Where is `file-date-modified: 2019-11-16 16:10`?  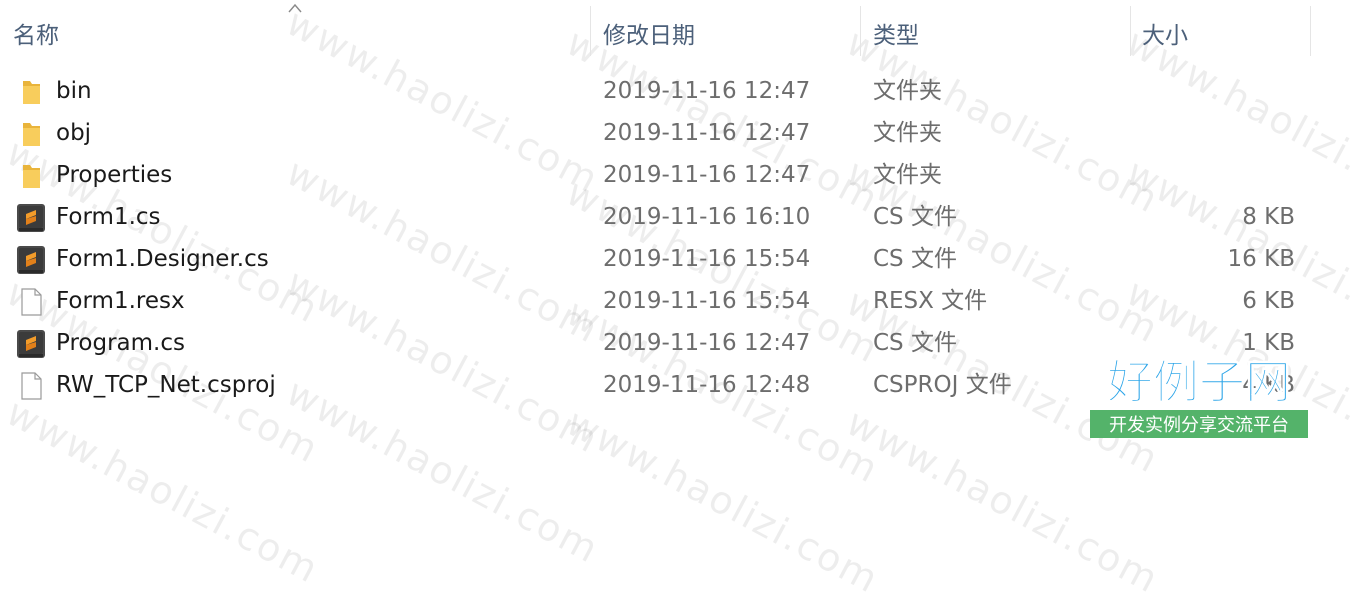
file-date-modified: 2019-11-16 16:10 is located at coordinates (707, 217).